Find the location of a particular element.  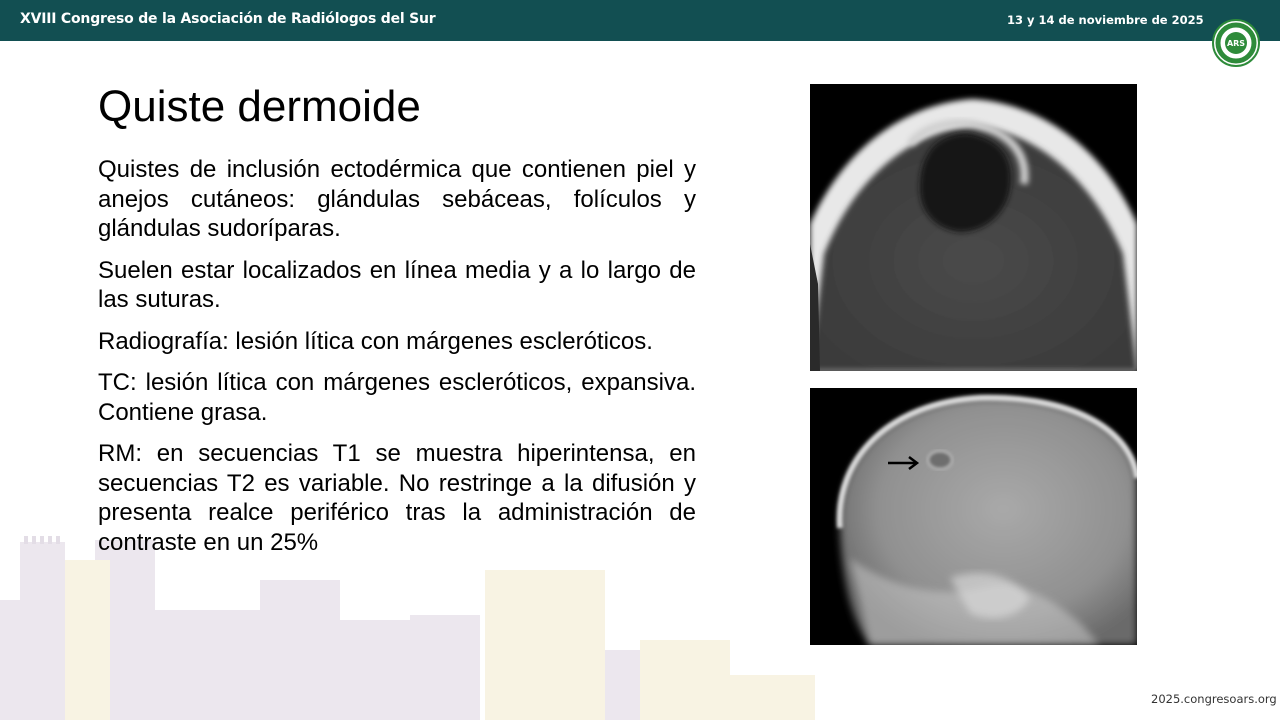

skull-xray-image is located at coordinates (973, 516).